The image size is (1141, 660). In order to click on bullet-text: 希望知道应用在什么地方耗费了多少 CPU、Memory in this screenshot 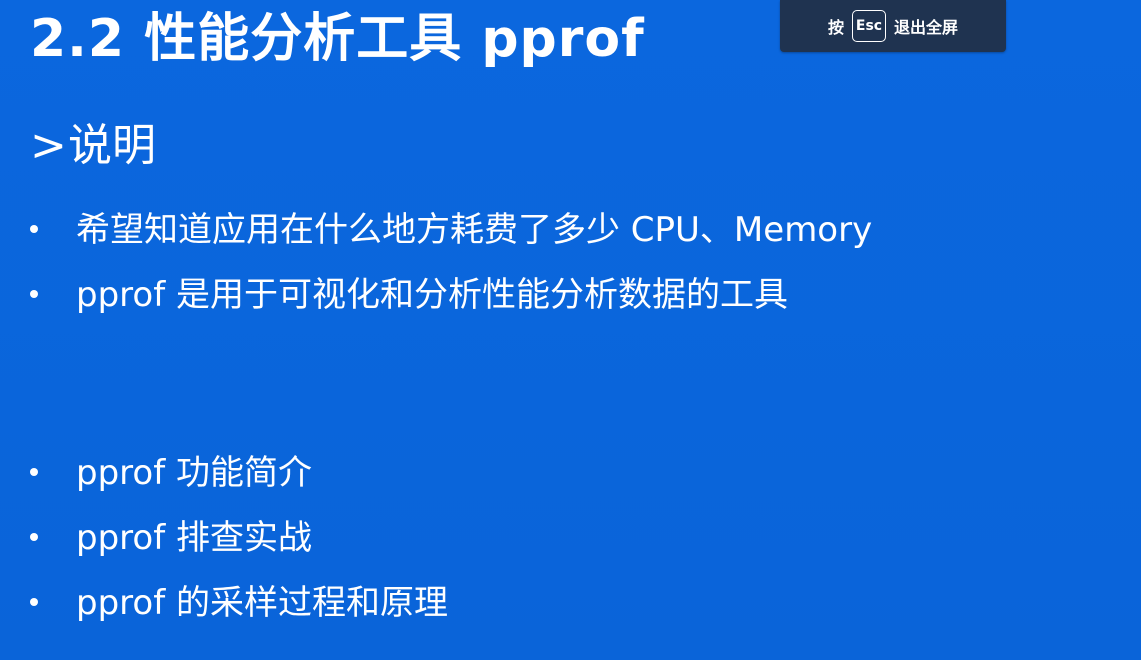, I will do `click(474, 230)`.